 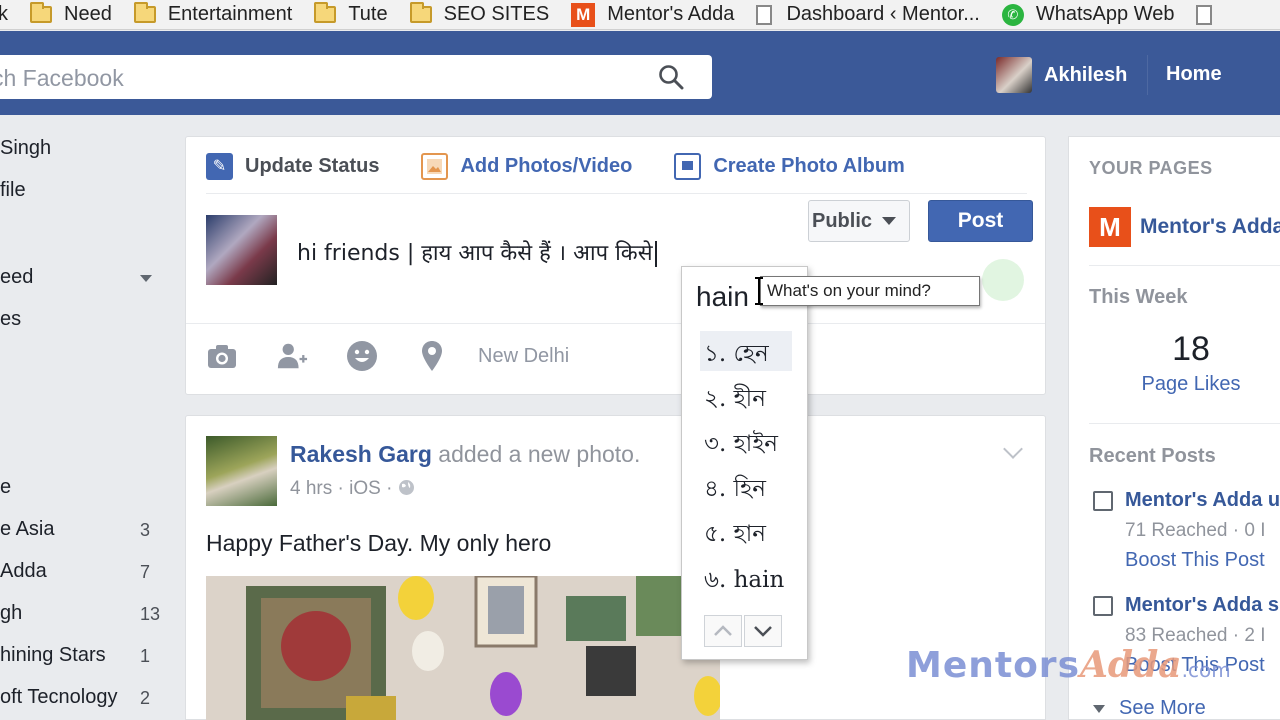 I want to click on bookmark-mentors-adda: M Mentor's Adda, so click(x=653, y=14).